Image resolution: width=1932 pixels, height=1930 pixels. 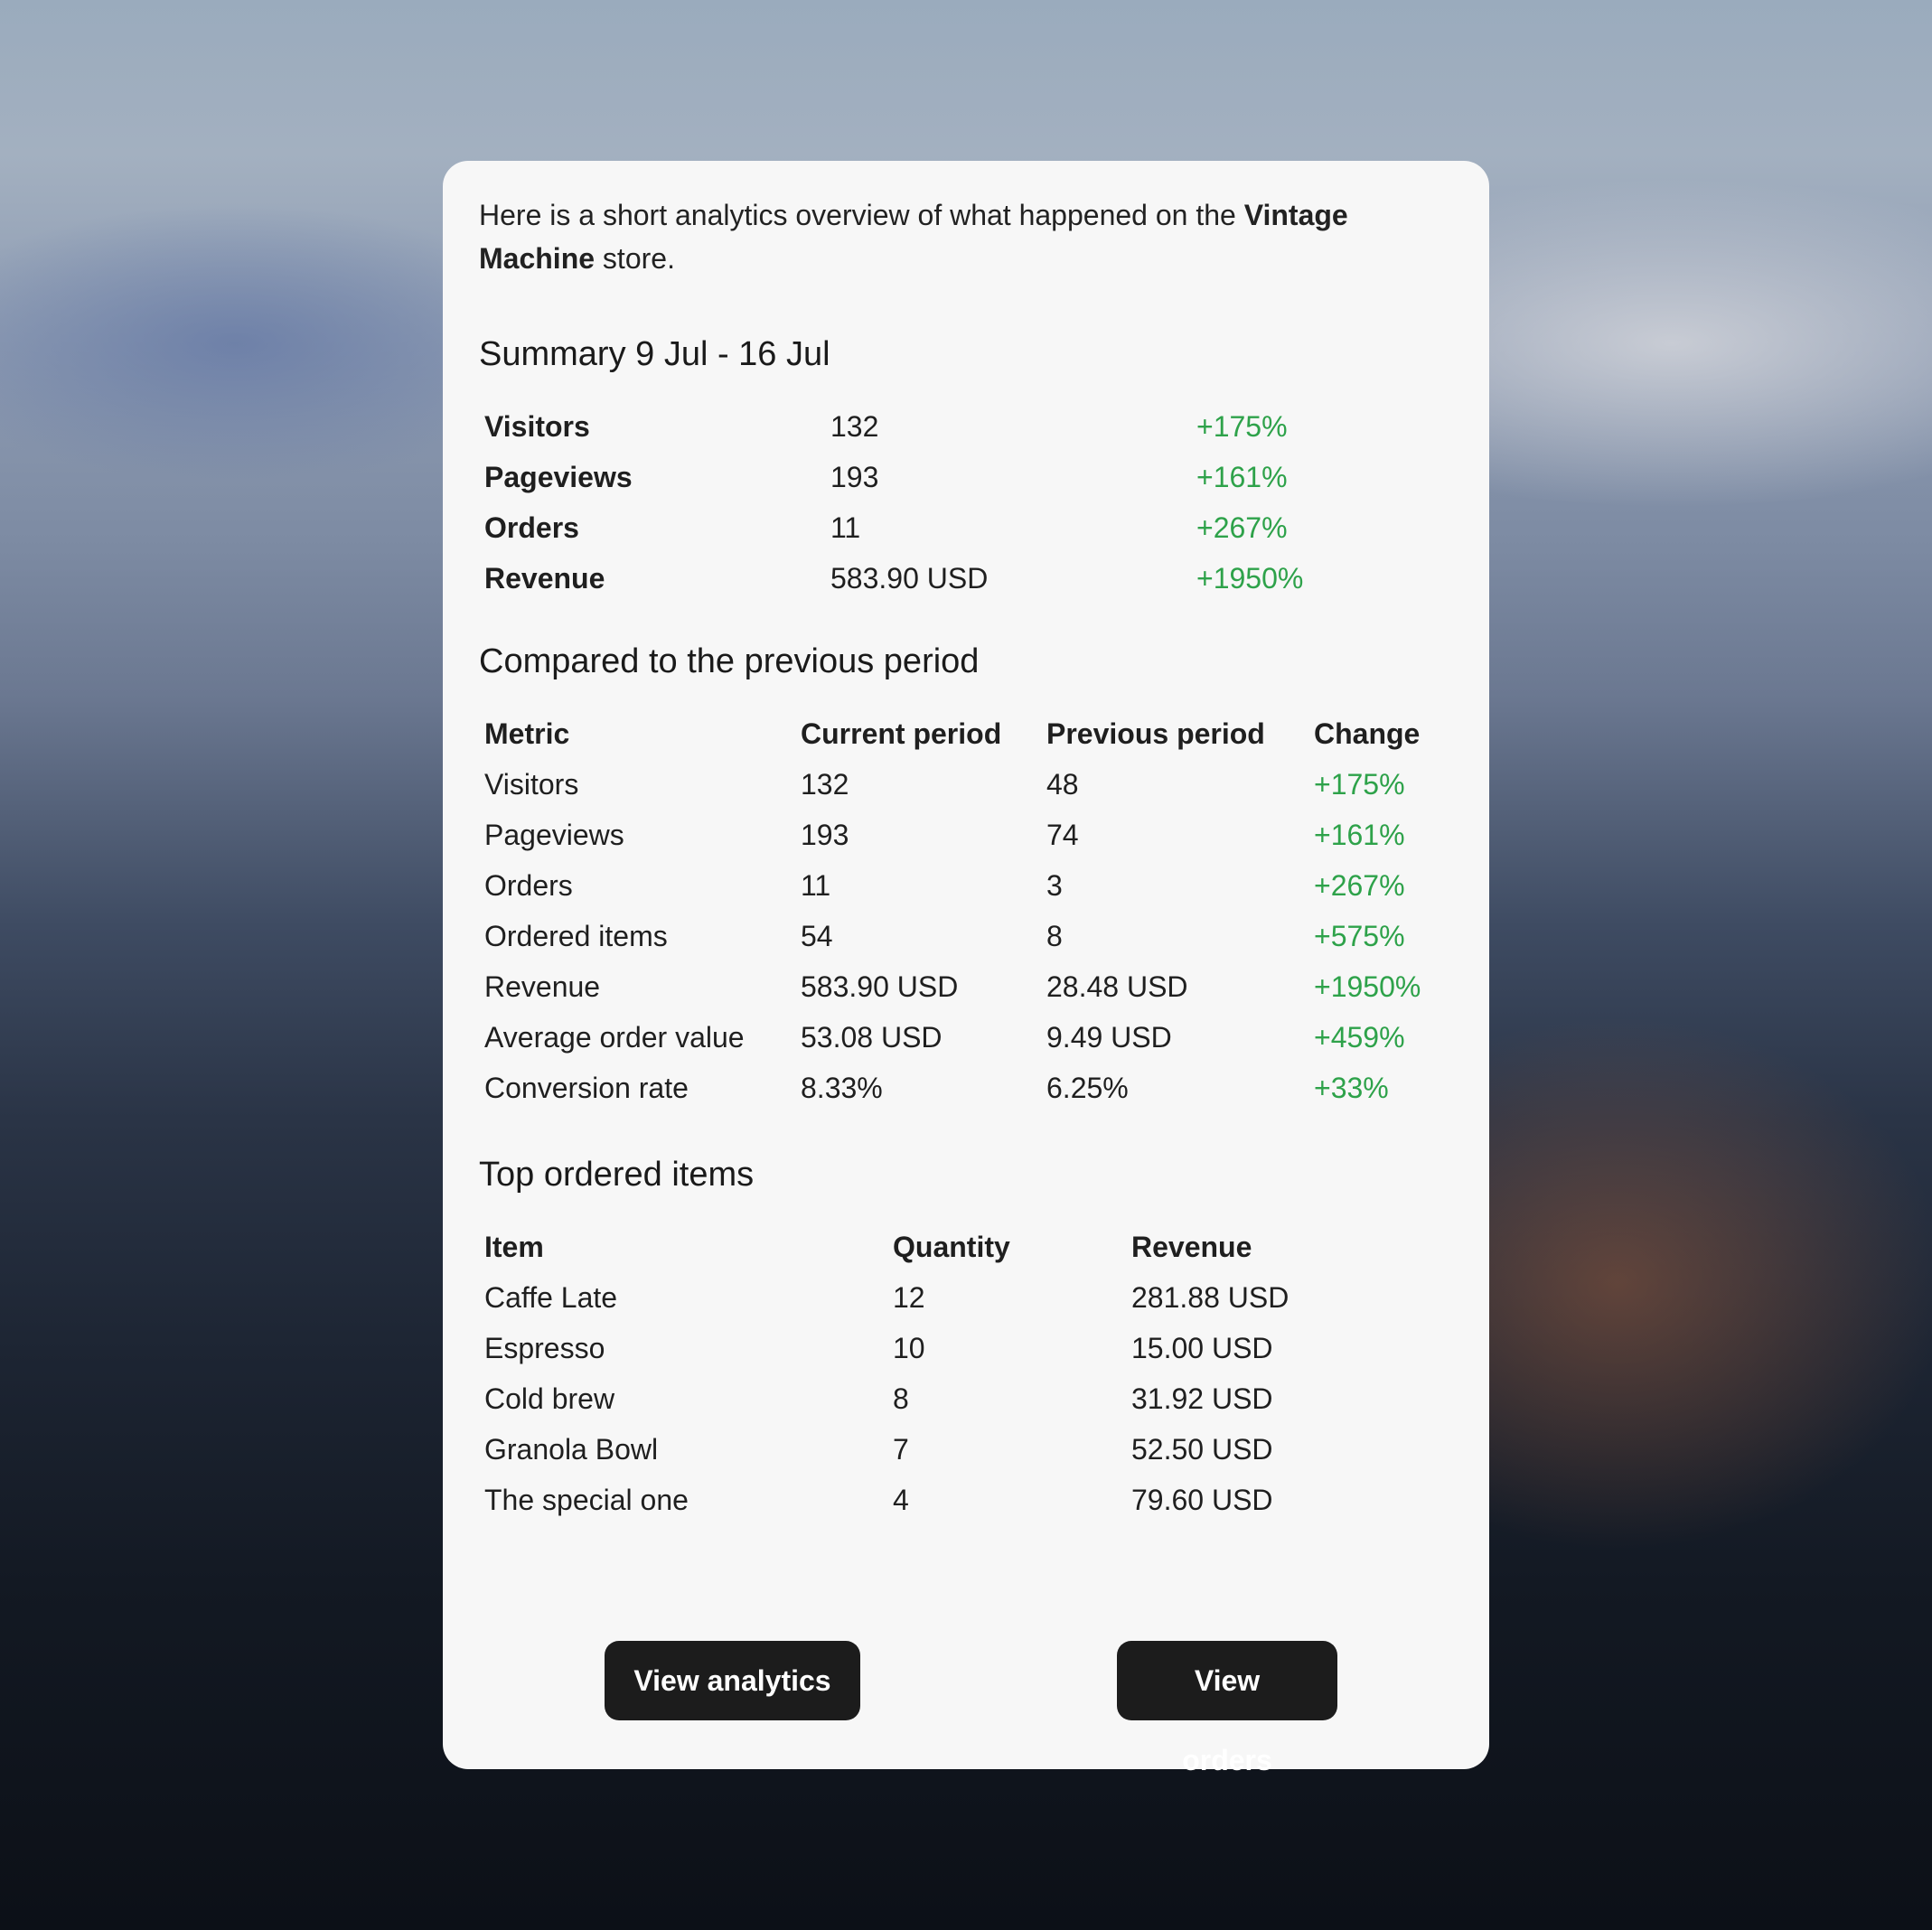 What do you see at coordinates (1242, 477) in the screenshot?
I see `summary-change: +161%` at bounding box center [1242, 477].